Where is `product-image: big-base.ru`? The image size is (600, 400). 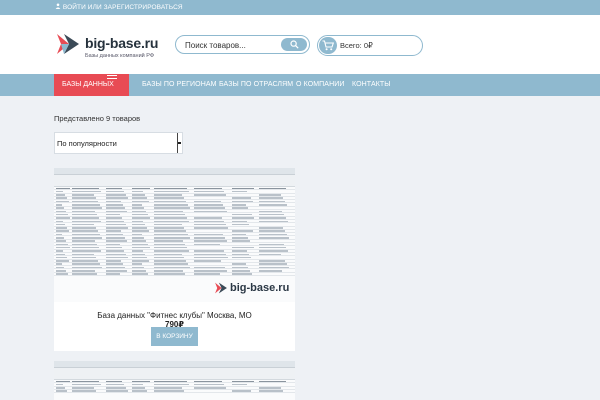
product-image: big-base.ru is located at coordinates (174, 235).